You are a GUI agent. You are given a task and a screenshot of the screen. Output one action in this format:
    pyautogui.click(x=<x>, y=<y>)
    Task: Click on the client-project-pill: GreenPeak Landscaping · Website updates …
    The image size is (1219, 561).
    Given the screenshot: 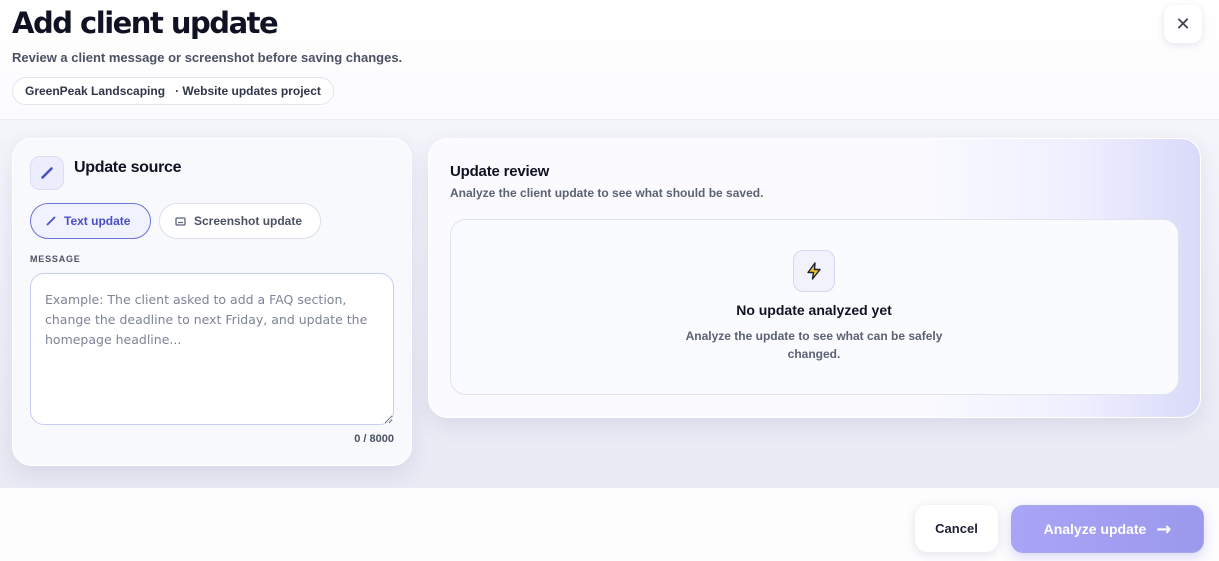 What is the action you would take?
    pyautogui.click(x=173, y=91)
    